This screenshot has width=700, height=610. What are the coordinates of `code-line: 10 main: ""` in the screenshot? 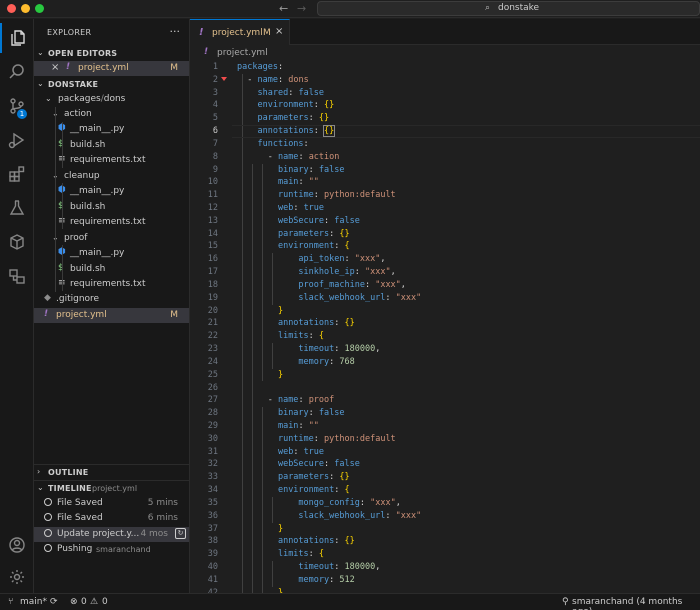 It's located at (445, 182).